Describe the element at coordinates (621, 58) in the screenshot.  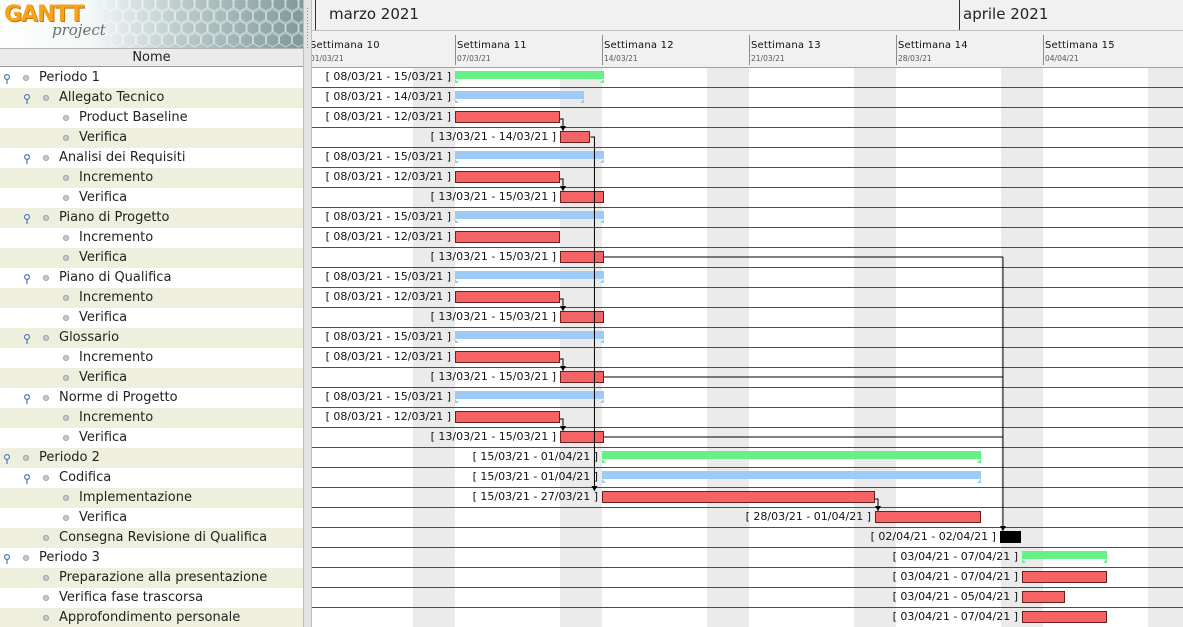
I see `week-start-date: 14/03/21` at that location.